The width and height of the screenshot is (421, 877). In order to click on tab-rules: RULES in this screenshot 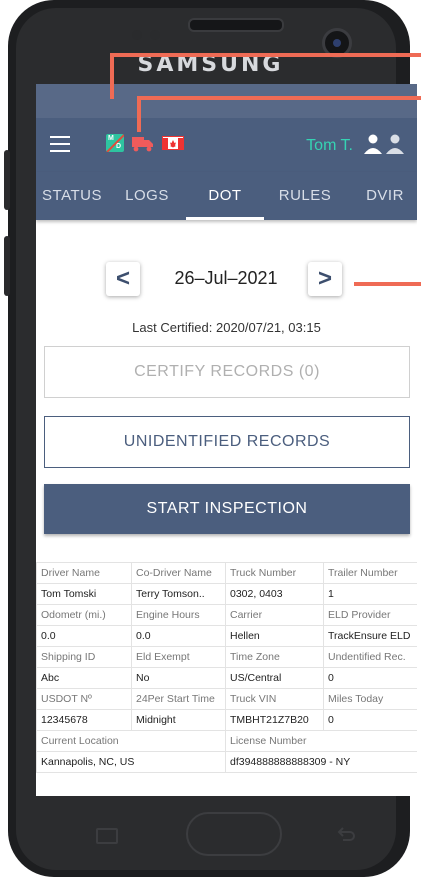, I will do `click(305, 196)`.